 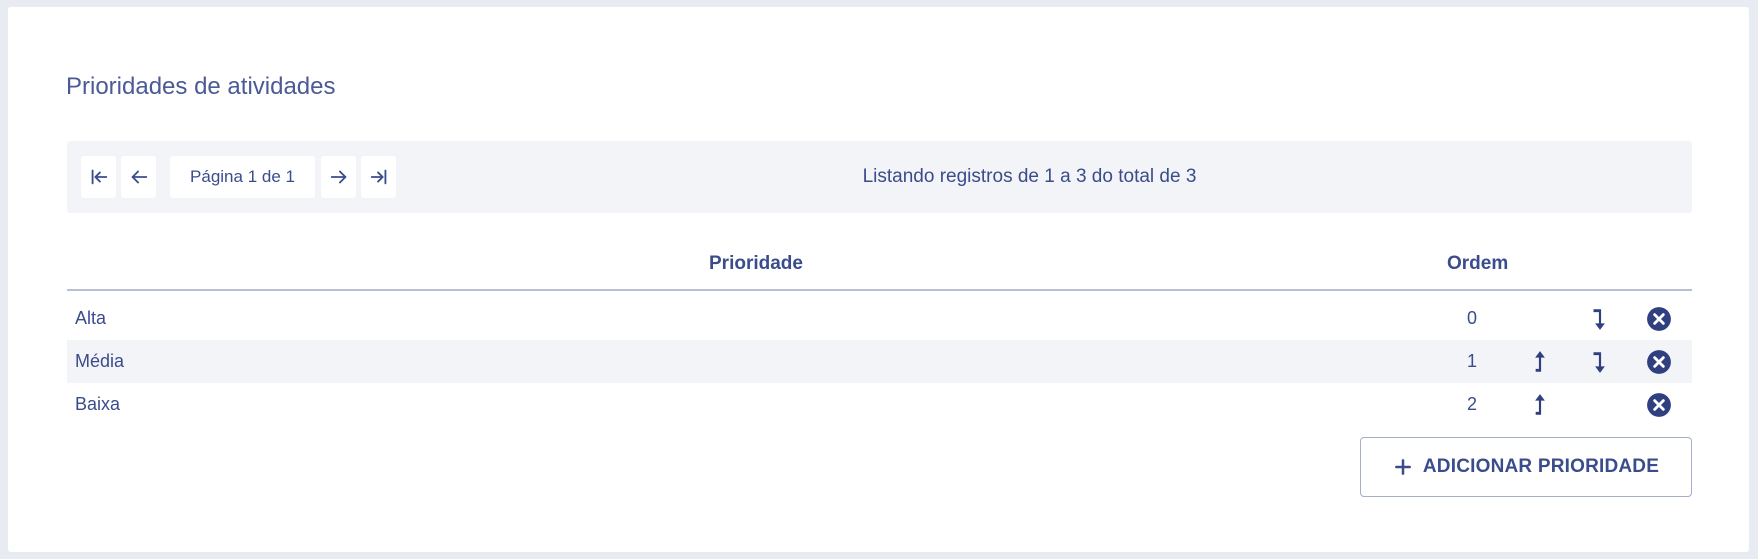 What do you see at coordinates (1541, 466) in the screenshot?
I see `add-priority-label: ADICIONAR PRIORIDADE` at bounding box center [1541, 466].